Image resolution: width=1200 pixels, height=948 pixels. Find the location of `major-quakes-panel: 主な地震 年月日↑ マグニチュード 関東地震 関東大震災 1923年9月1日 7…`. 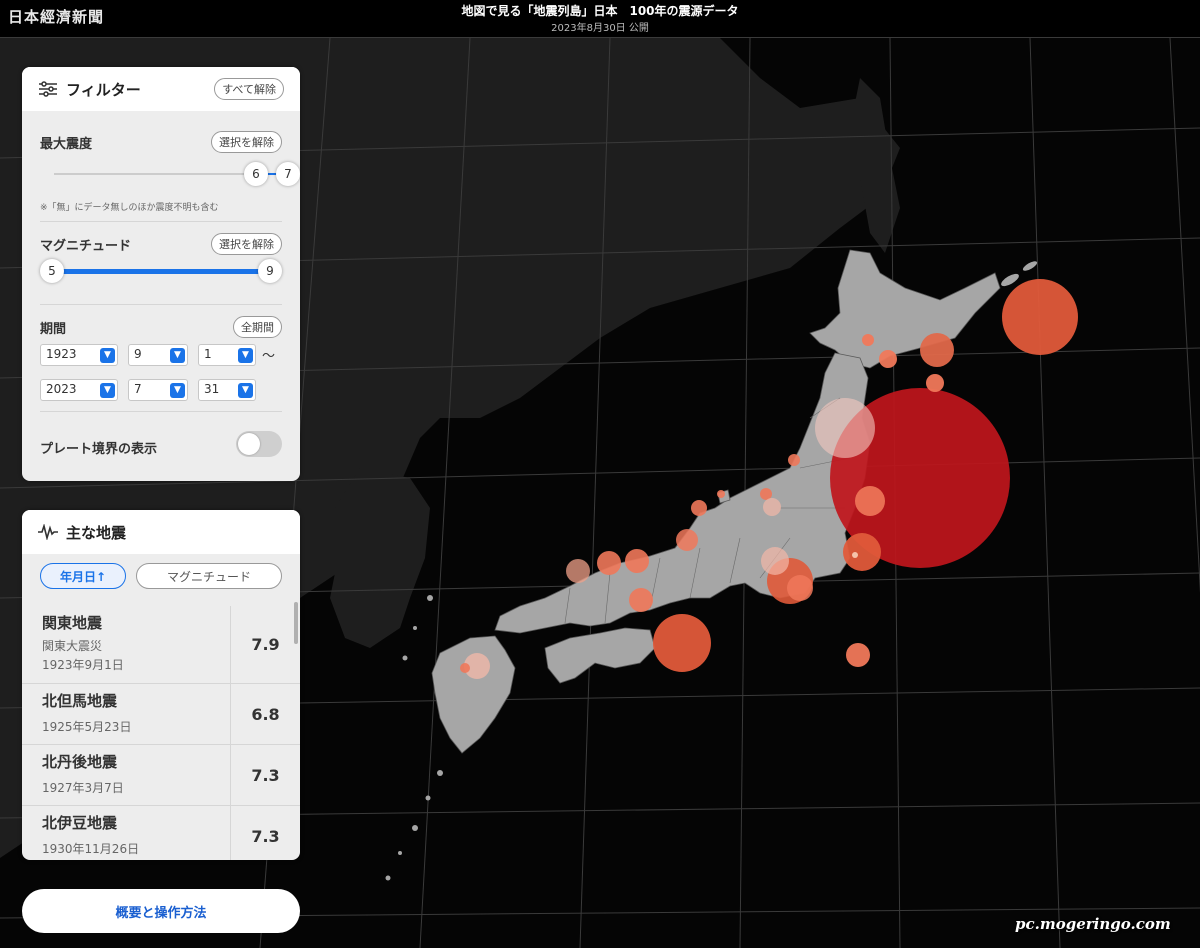

major-quakes-panel: 主な地震 年月日↑ マグニチュード 関東地震 関東大震災 1923年9月1日 7… is located at coordinates (161, 685).